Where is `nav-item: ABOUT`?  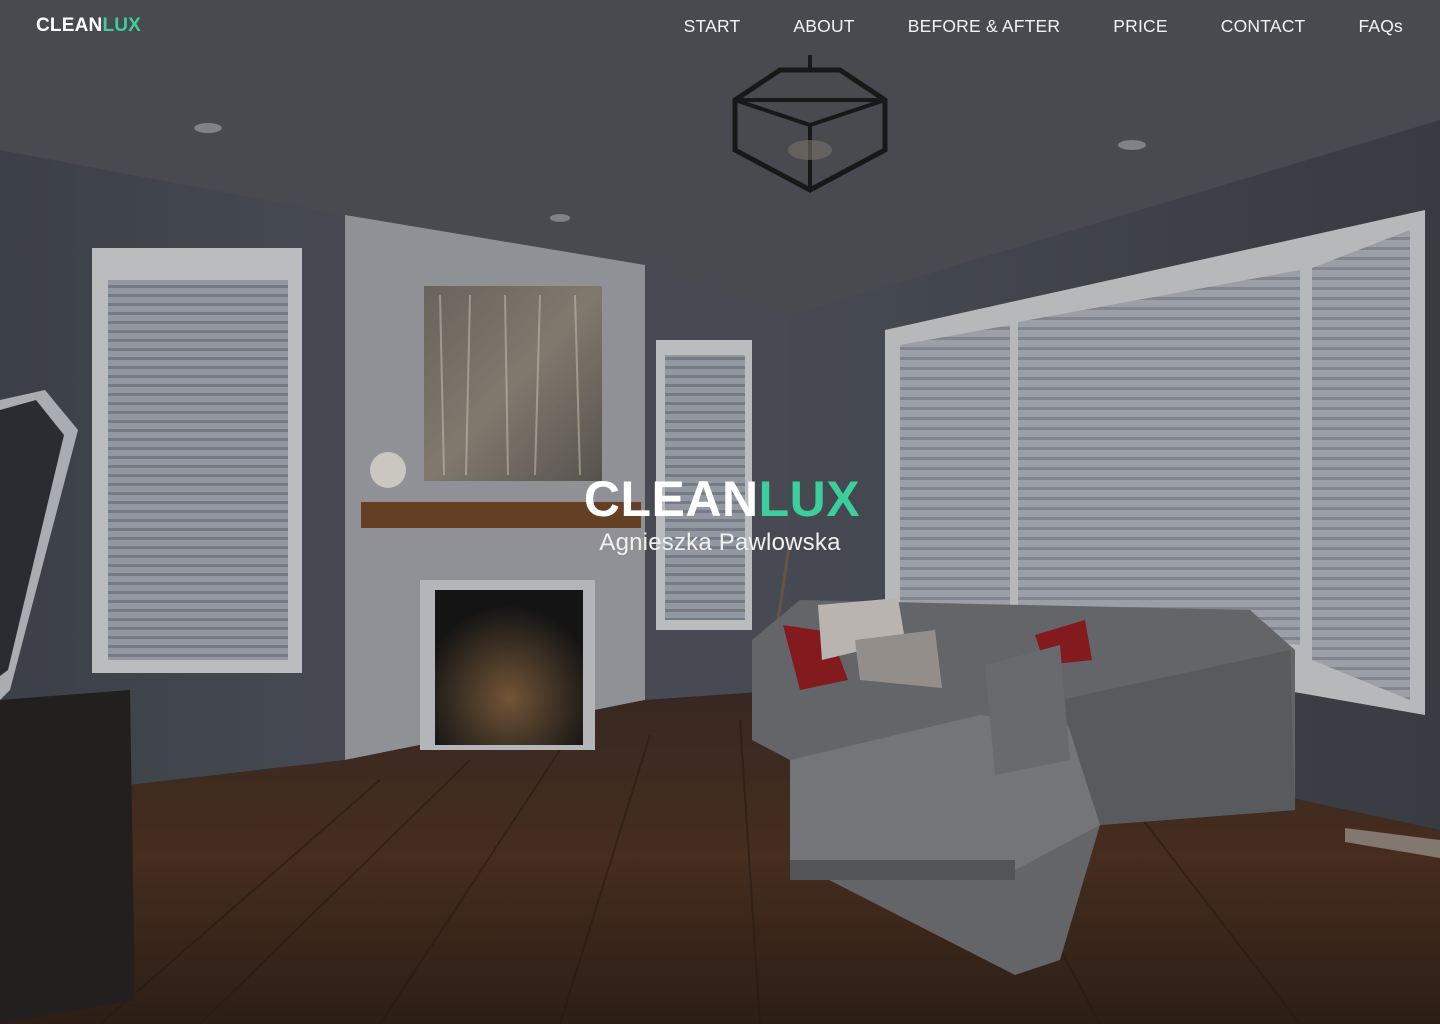 nav-item: ABOUT is located at coordinates (823, 26).